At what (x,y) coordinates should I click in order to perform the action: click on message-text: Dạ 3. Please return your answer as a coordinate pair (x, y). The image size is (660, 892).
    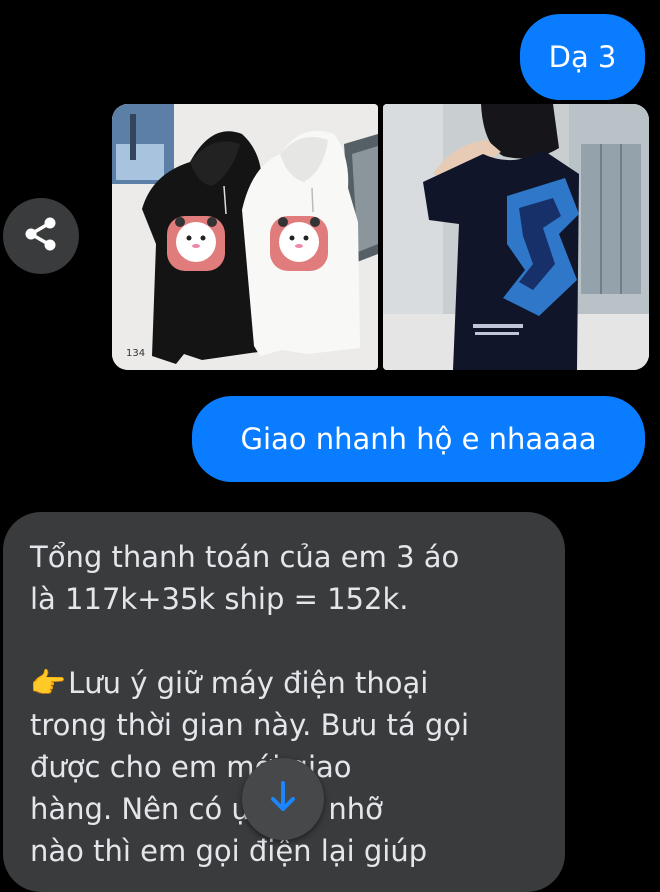
    Looking at the image, I should click on (582, 56).